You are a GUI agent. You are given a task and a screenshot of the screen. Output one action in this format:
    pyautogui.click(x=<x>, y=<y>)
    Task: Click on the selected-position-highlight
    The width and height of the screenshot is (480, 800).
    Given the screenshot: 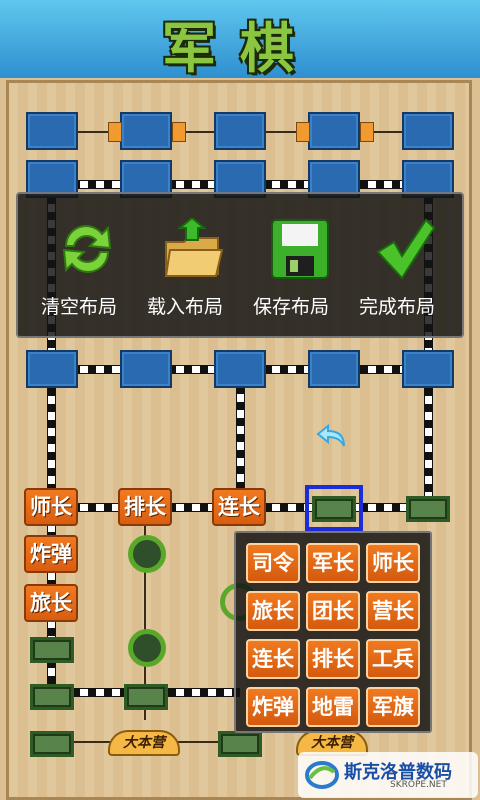 What is the action you would take?
    pyautogui.click(x=334, y=508)
    